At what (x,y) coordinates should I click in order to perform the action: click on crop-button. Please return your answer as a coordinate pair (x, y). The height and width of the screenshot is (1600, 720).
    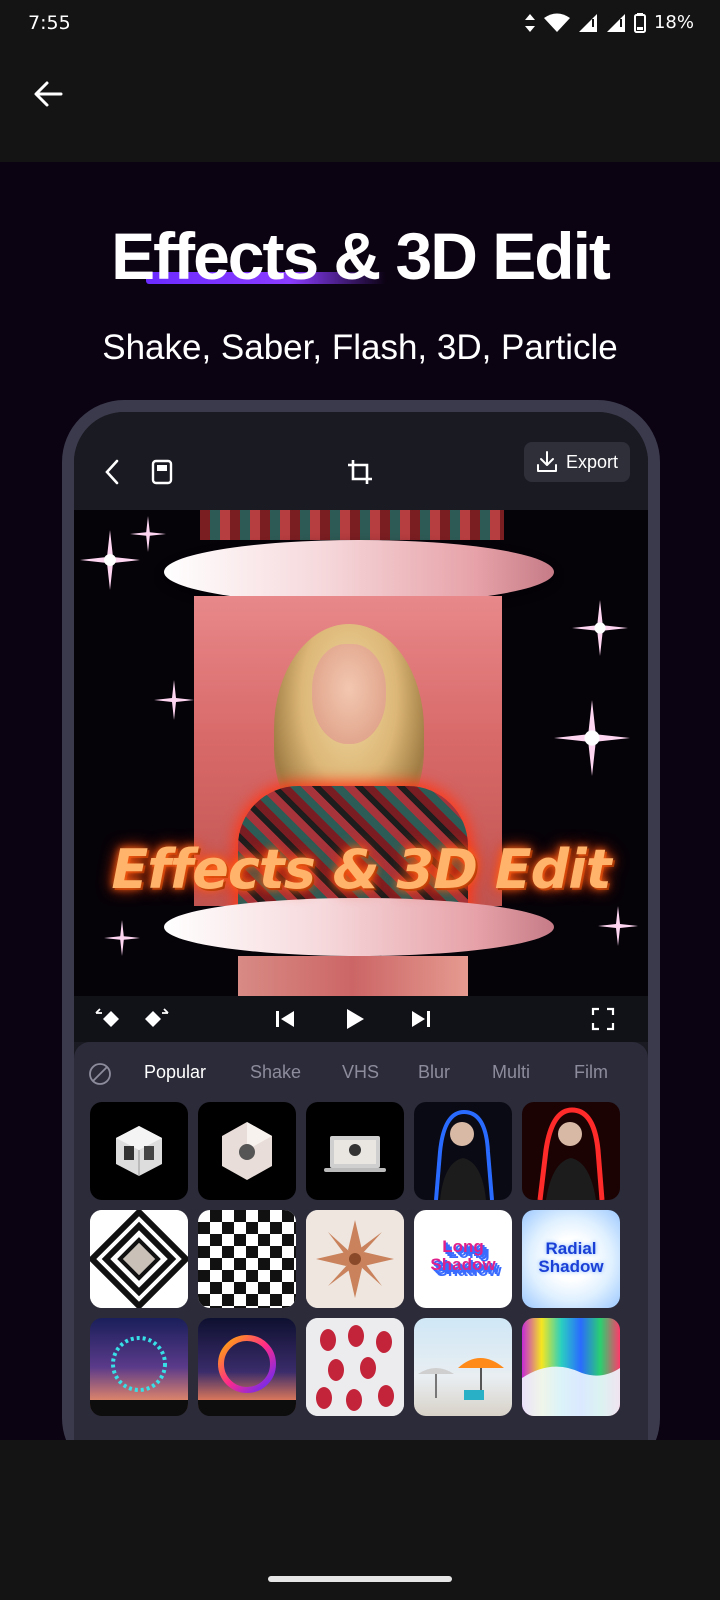
    Looking at the image, I should click on (360, 472).